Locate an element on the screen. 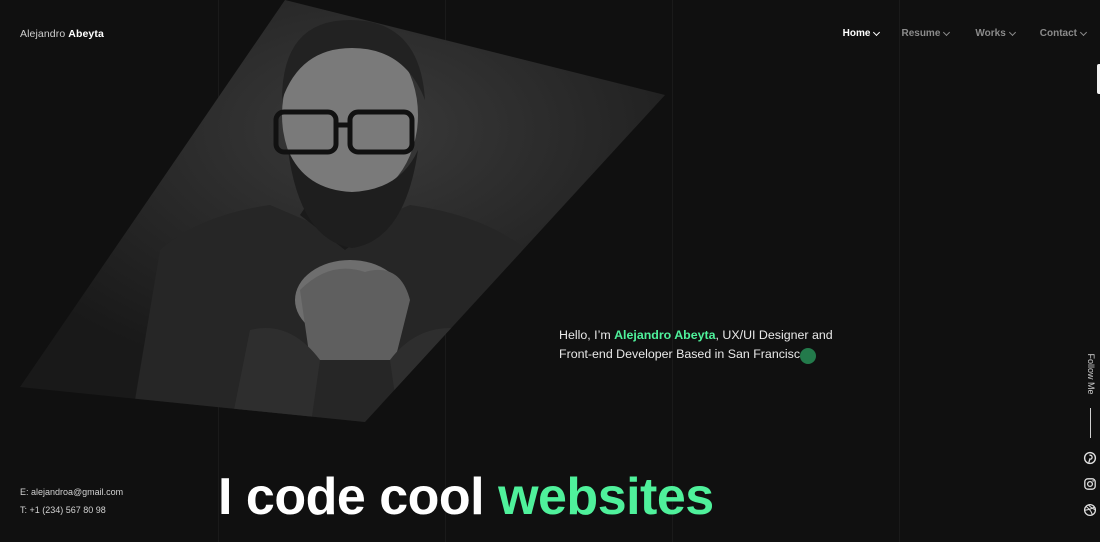  intro-name: Alejandro Abeyta is located at coordinates (665, 335).